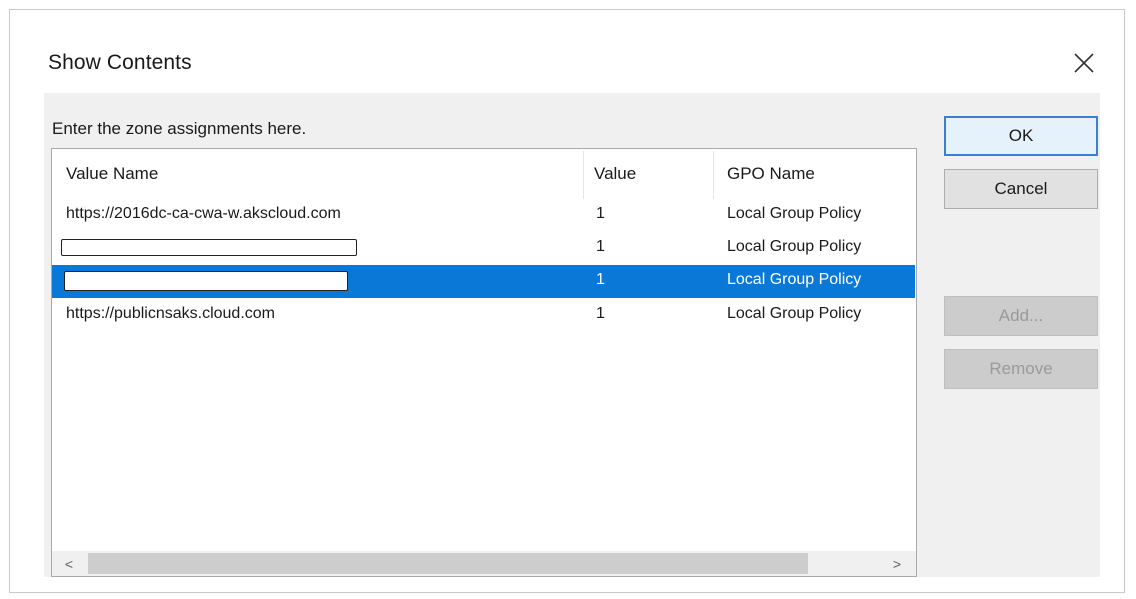 This screenshot has height=599, width=1136. I want to click on column-header-value-name: Value Name, so click(112, 174).